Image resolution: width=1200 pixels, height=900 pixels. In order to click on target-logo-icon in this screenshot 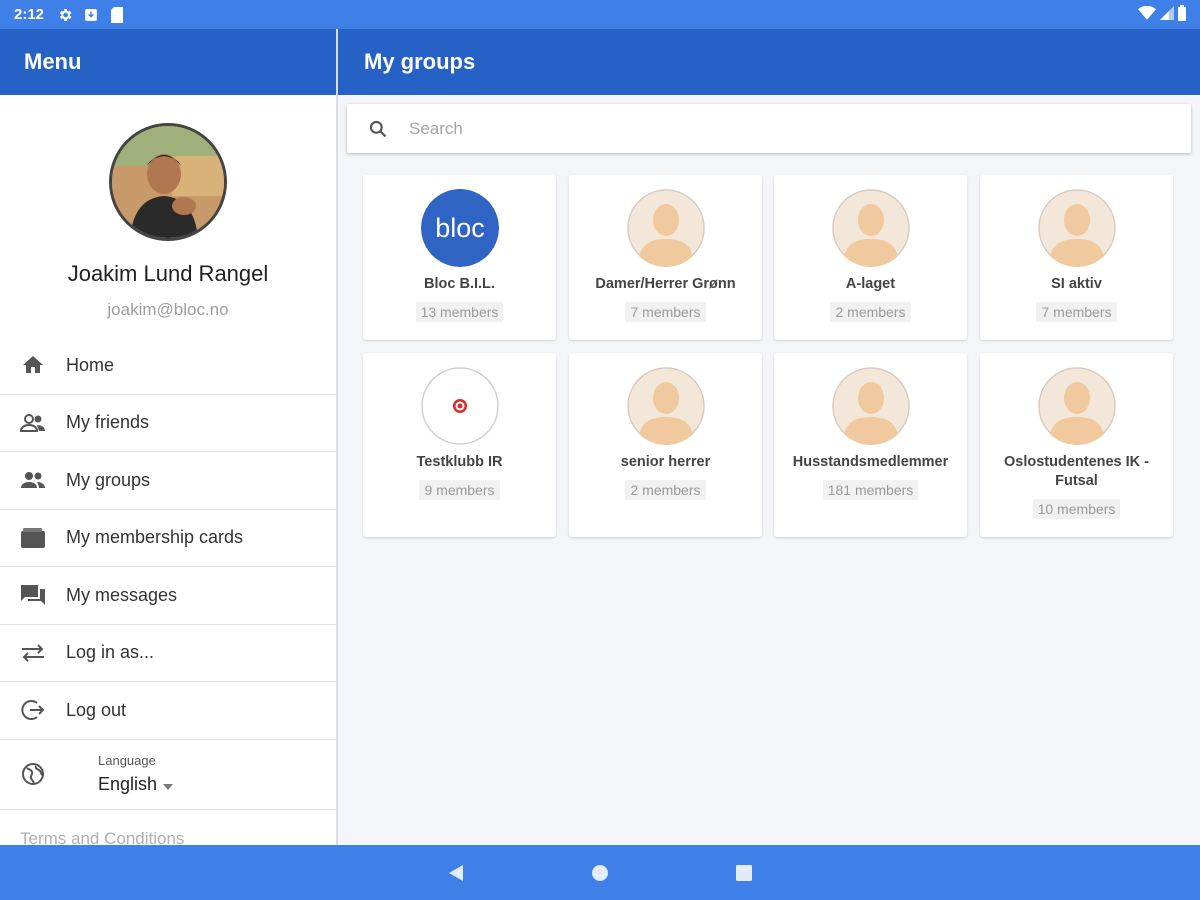, I will do `click(459, 406)`.